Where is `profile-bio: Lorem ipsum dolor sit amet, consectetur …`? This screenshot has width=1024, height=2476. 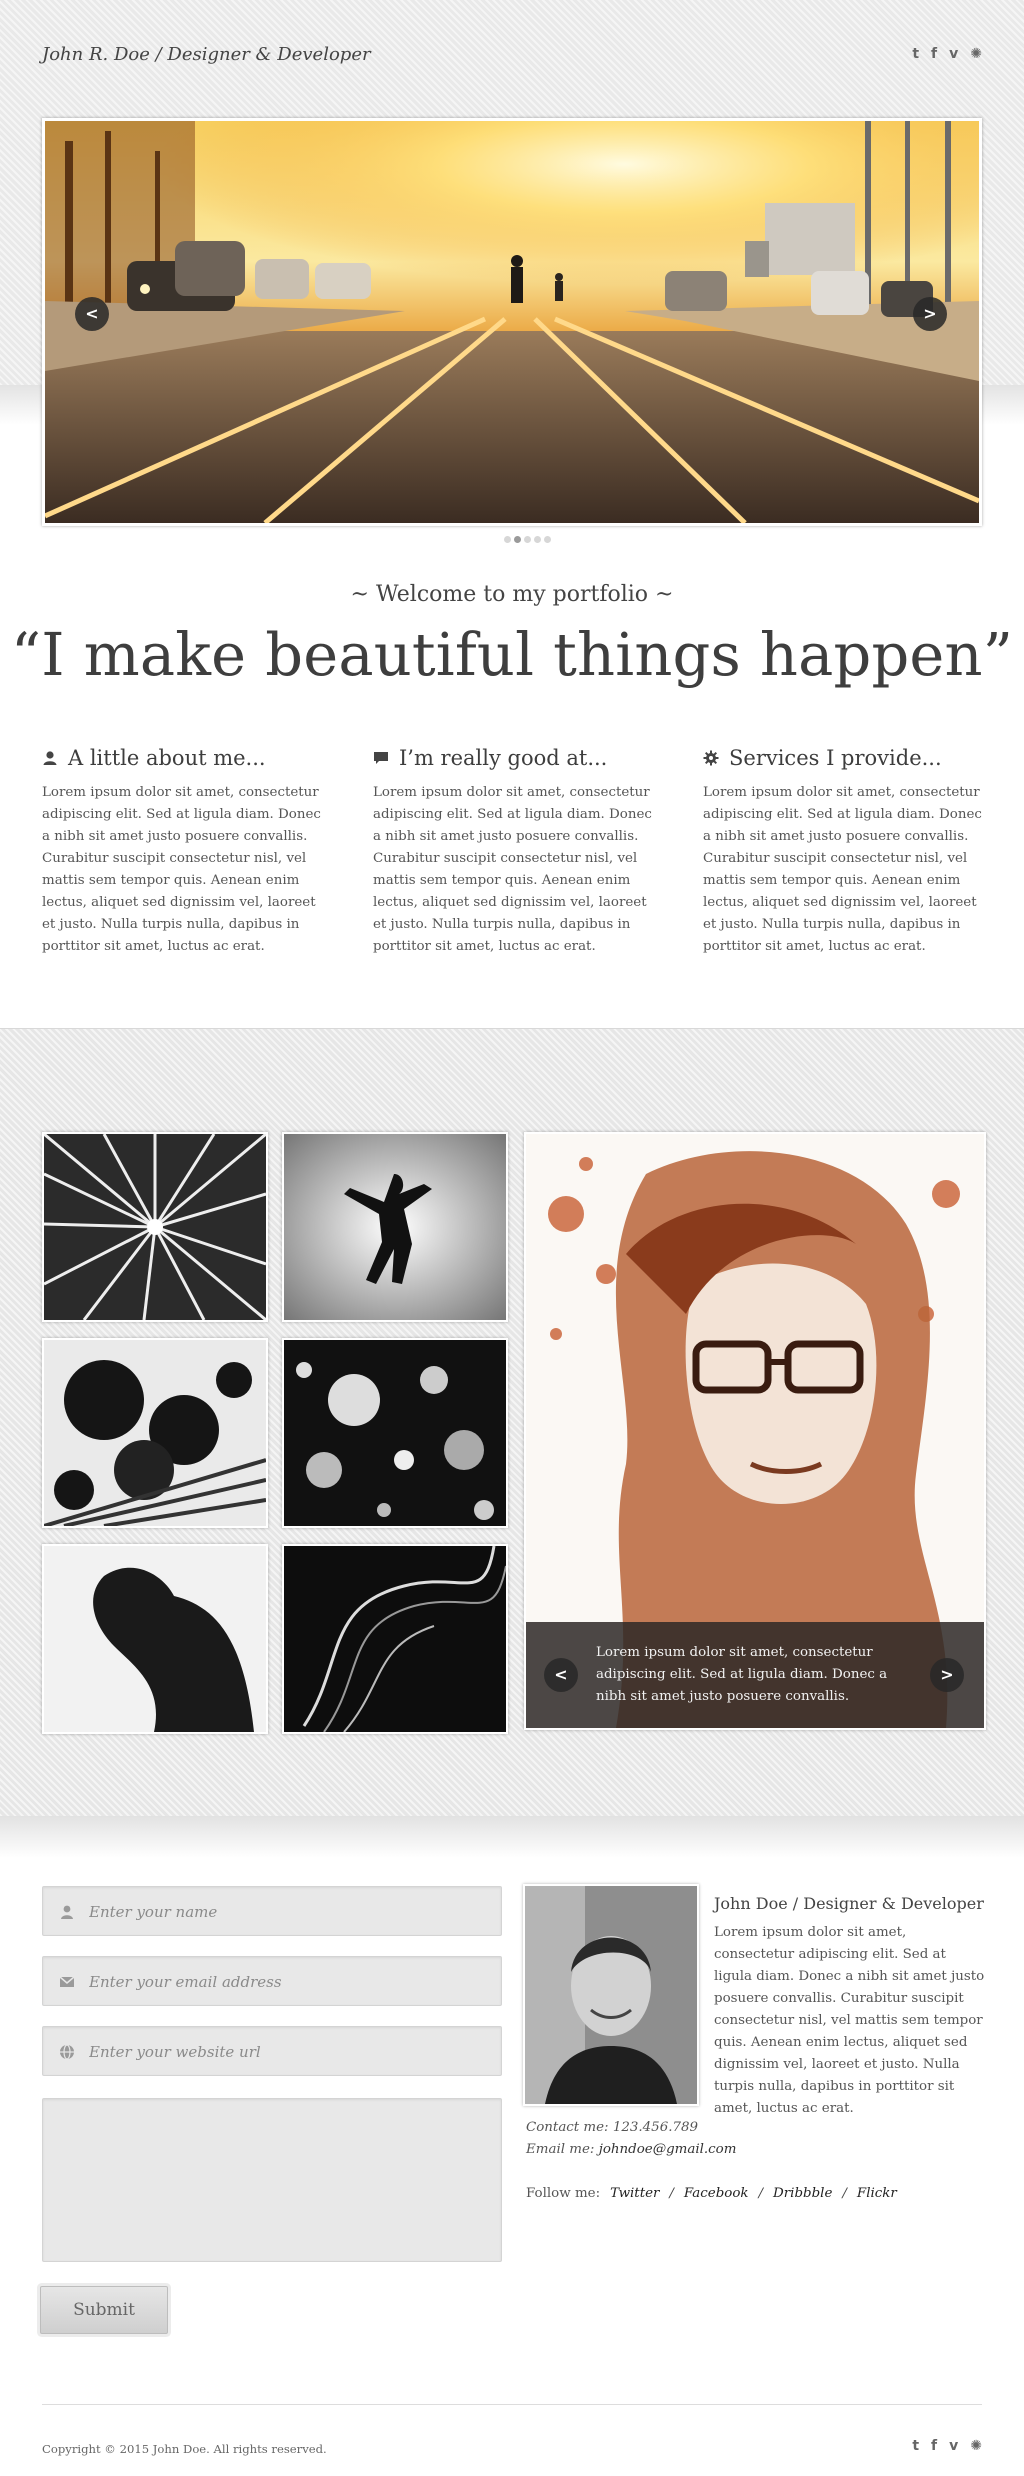 profile-bio: Lorem ipsum dolor sit amet, consectetur … is located at coordinates (849, 2020).